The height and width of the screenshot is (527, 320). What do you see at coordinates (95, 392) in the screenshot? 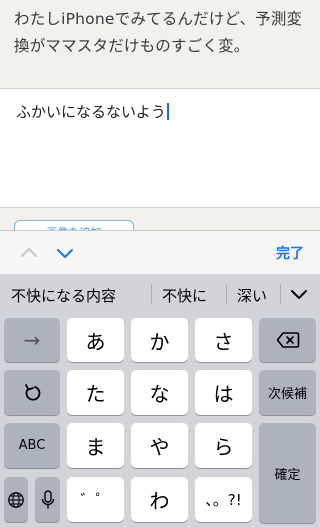
I see `key-ta: た` at bounding box center [95, 392].